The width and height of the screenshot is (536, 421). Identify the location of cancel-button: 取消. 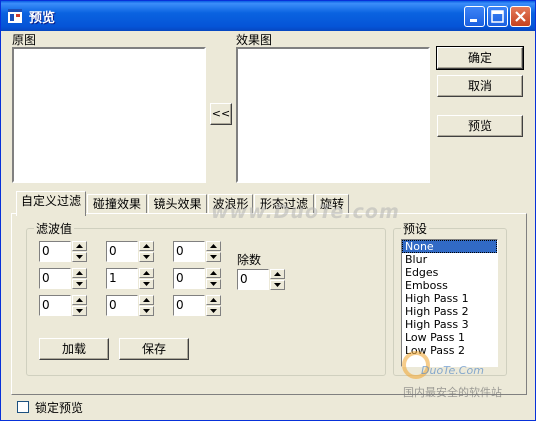
(480, 86).